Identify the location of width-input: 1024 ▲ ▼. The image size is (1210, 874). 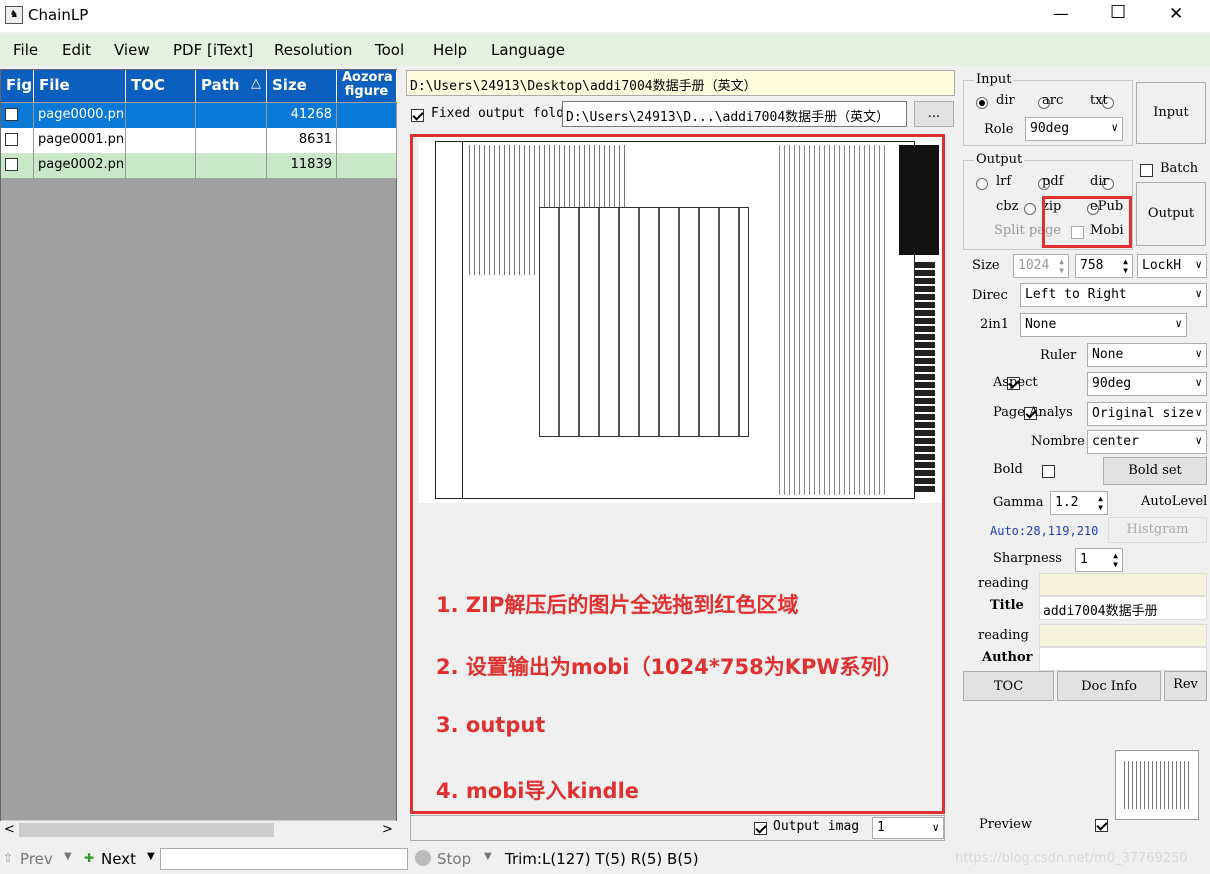
(1041, 266).